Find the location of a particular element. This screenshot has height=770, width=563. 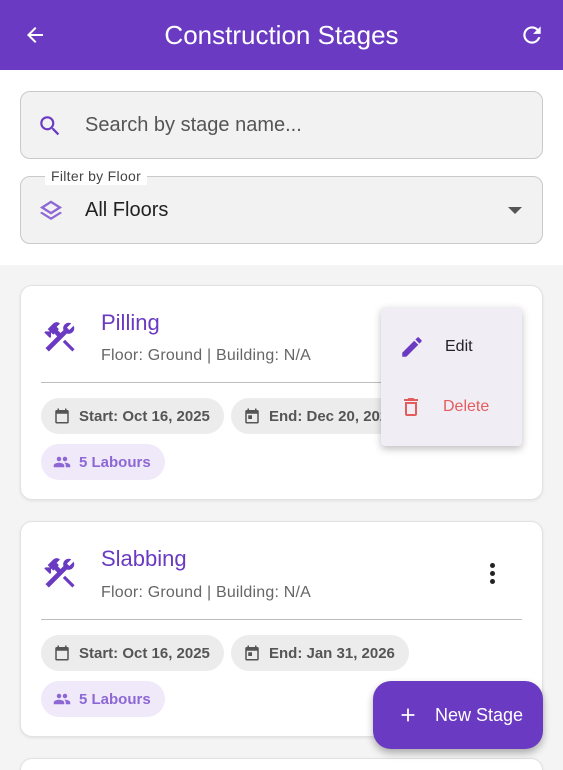

menu-item-edit: Edit is located at coordinates (451, 347).